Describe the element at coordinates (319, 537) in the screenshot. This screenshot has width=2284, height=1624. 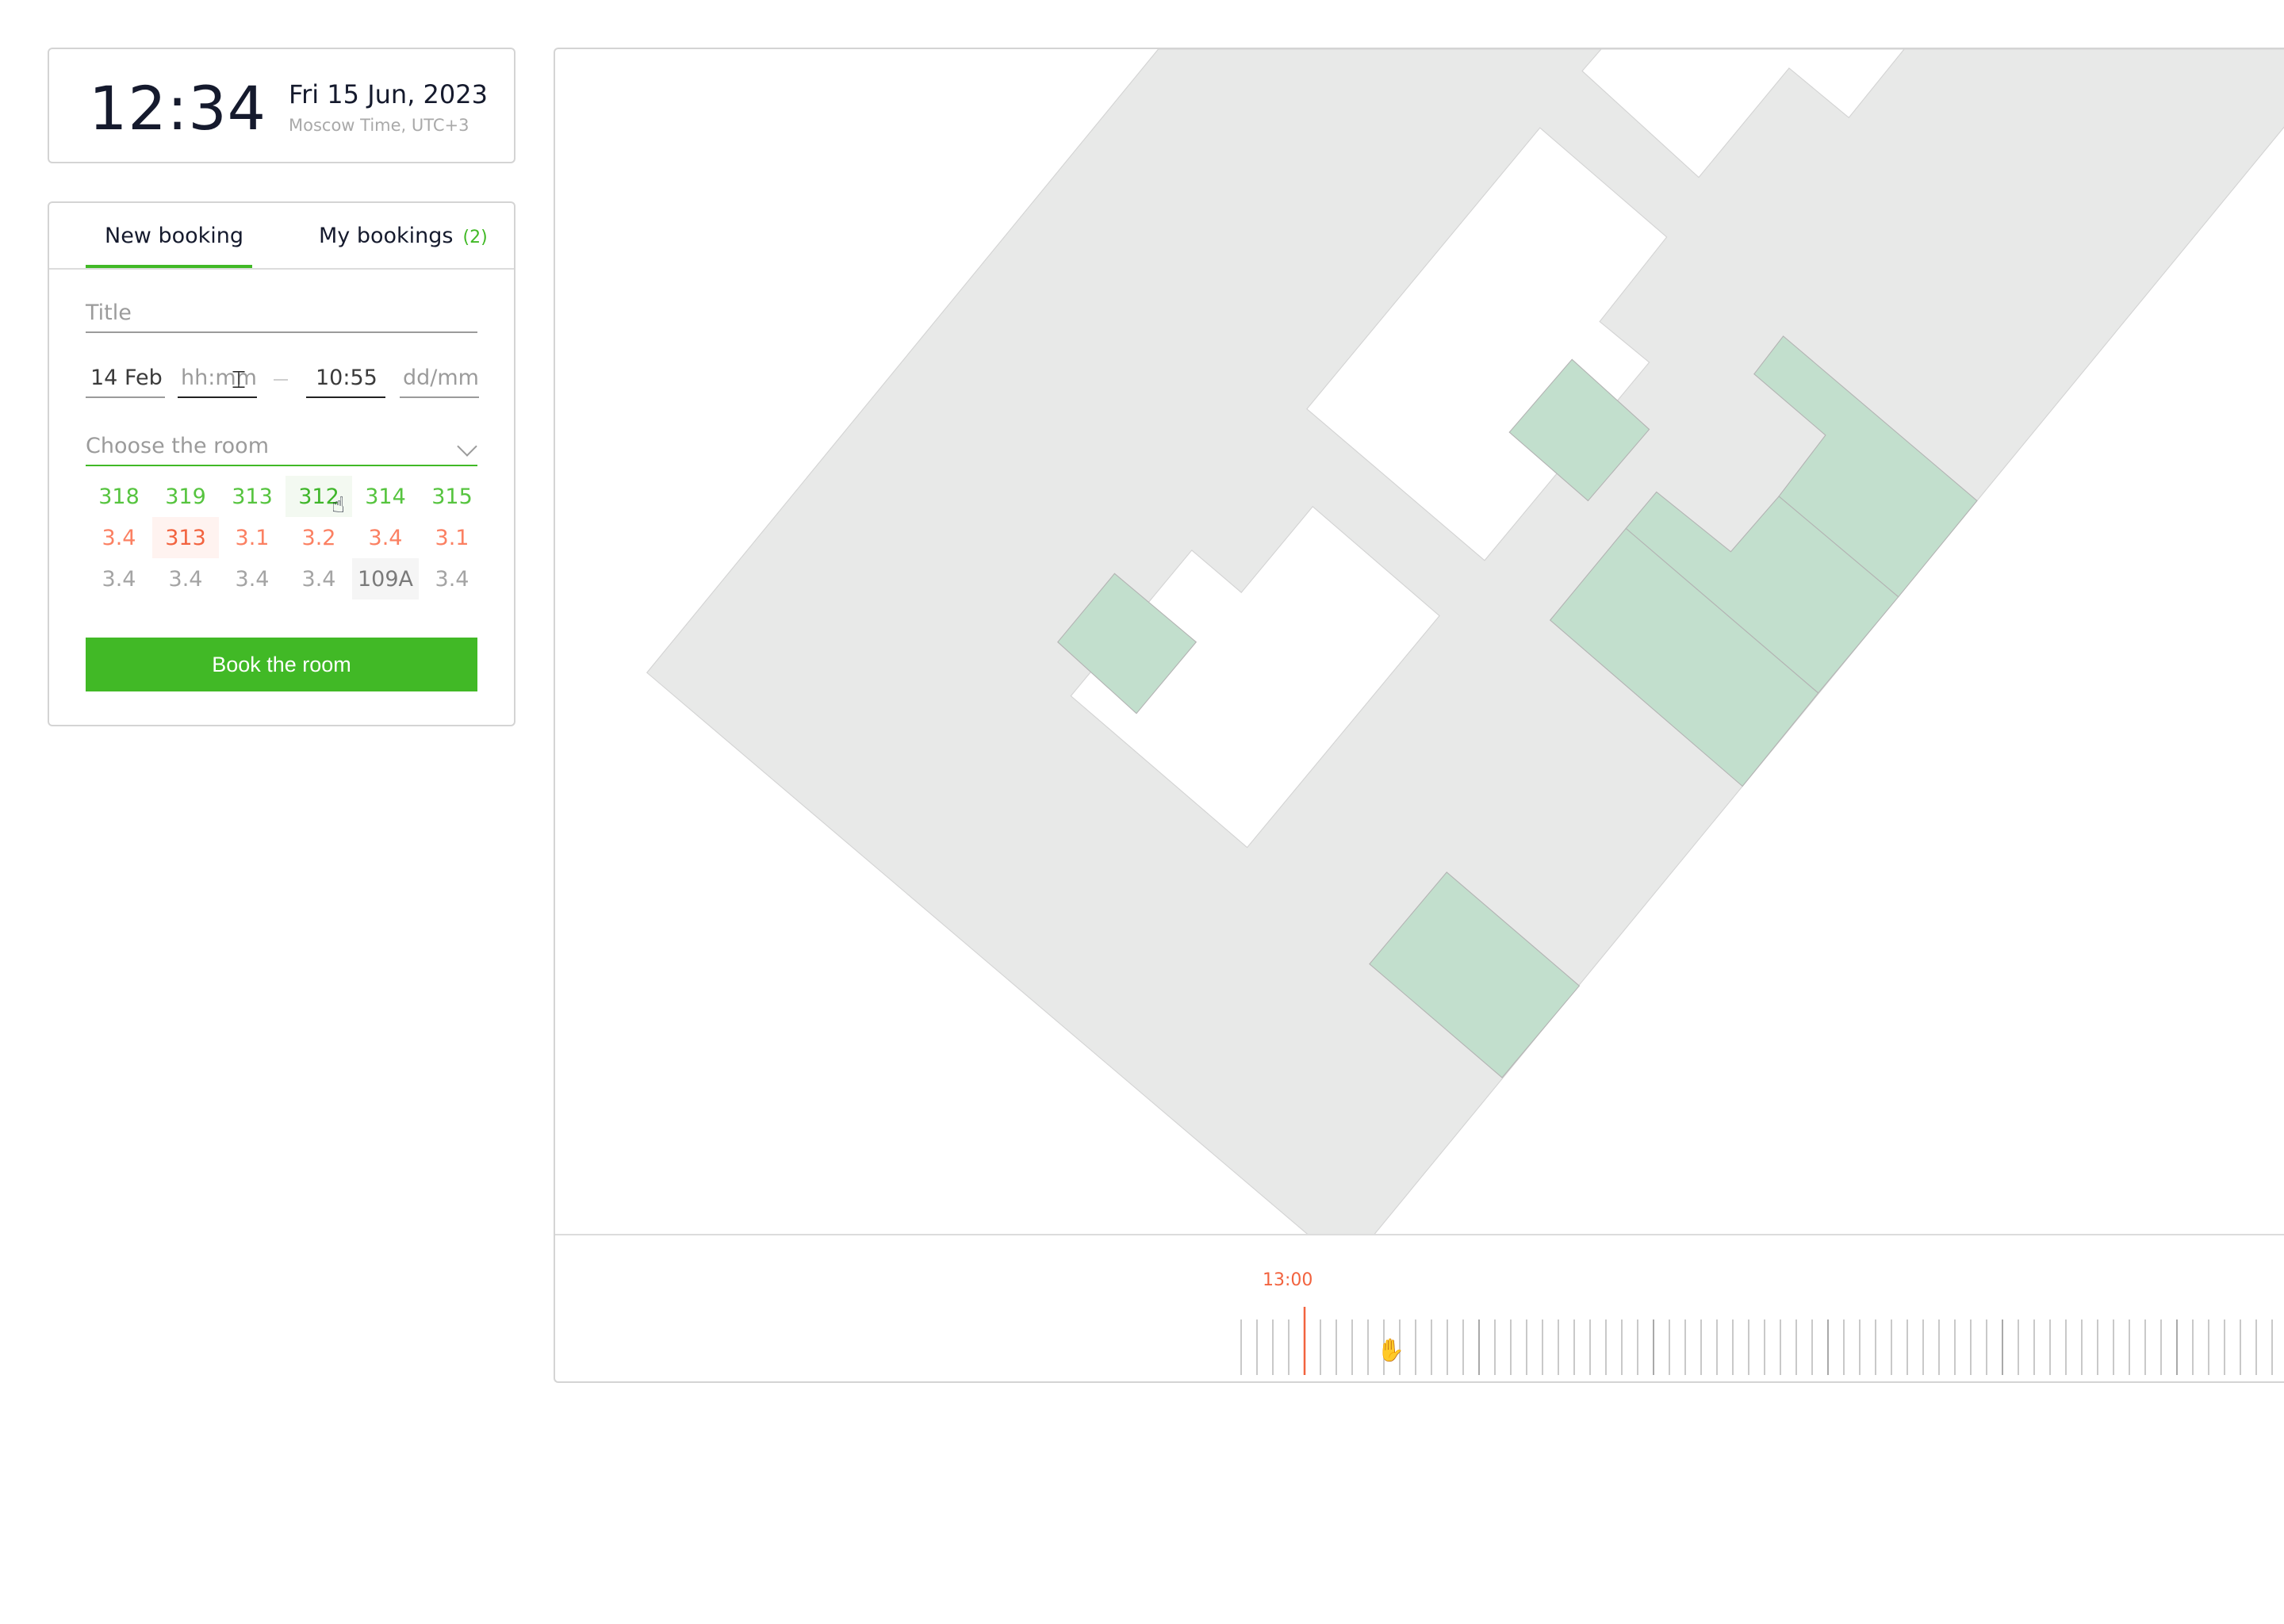
I see `room-option-busy: 3.2` at that location.